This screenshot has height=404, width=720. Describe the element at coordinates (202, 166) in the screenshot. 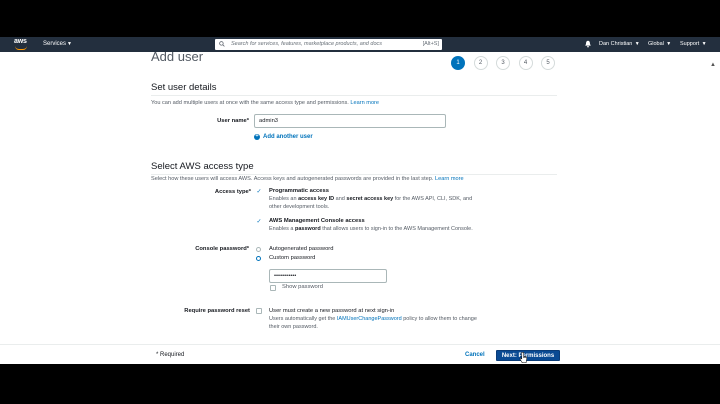

I see `access-type-title: Select AWS access type` at that location.